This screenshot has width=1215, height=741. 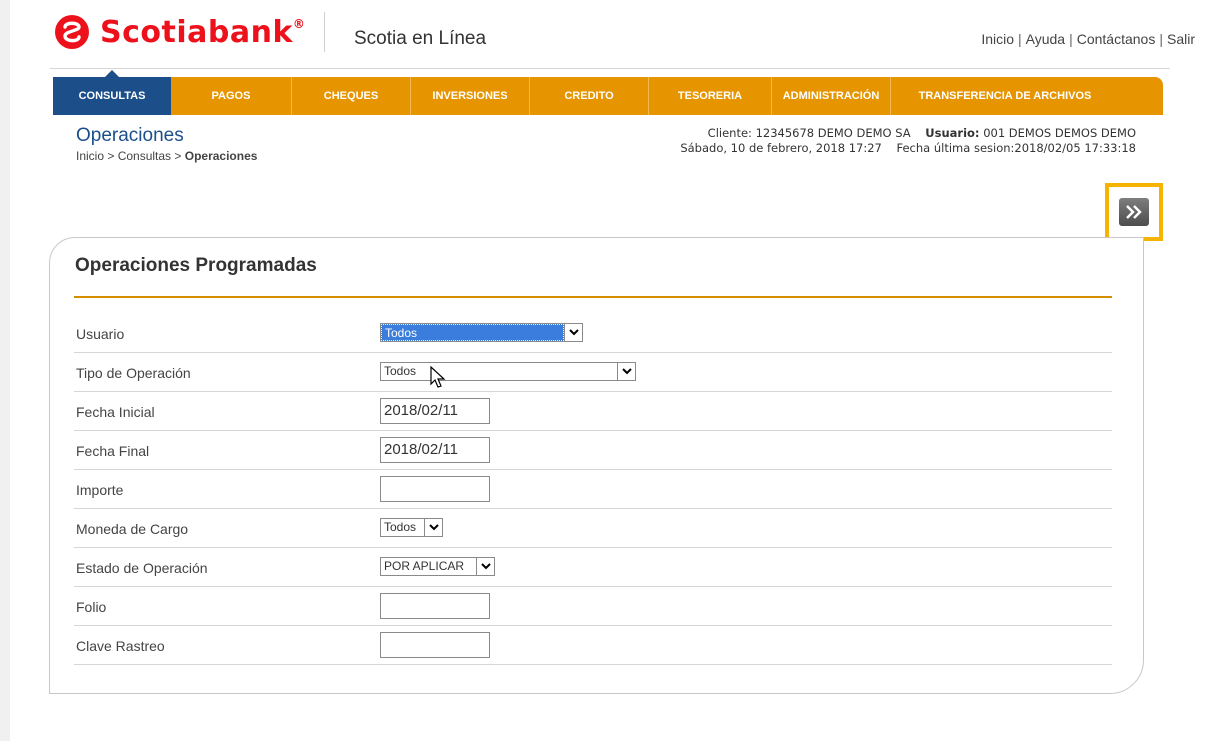 I want to click on panel-title: Operaciones Programadas, so click(x=196, y=265).